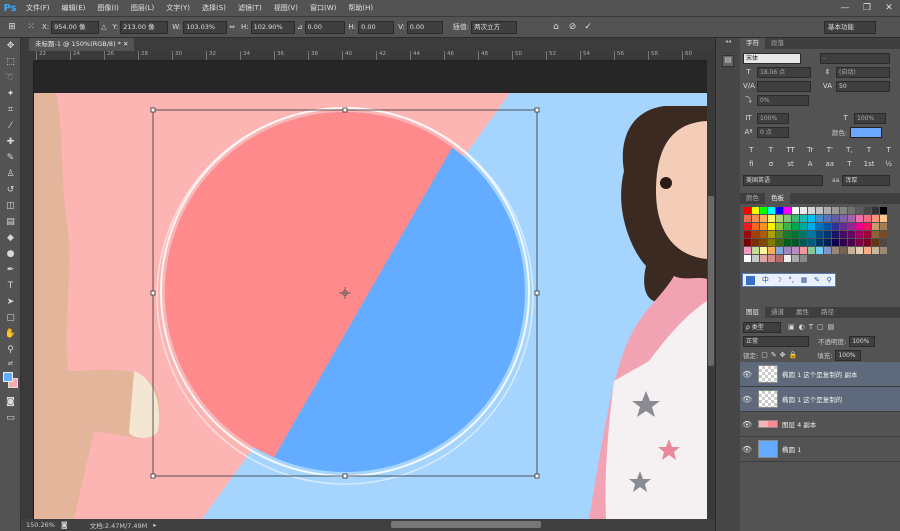  I want to click on tab-character: 字符, so click(752, 43).